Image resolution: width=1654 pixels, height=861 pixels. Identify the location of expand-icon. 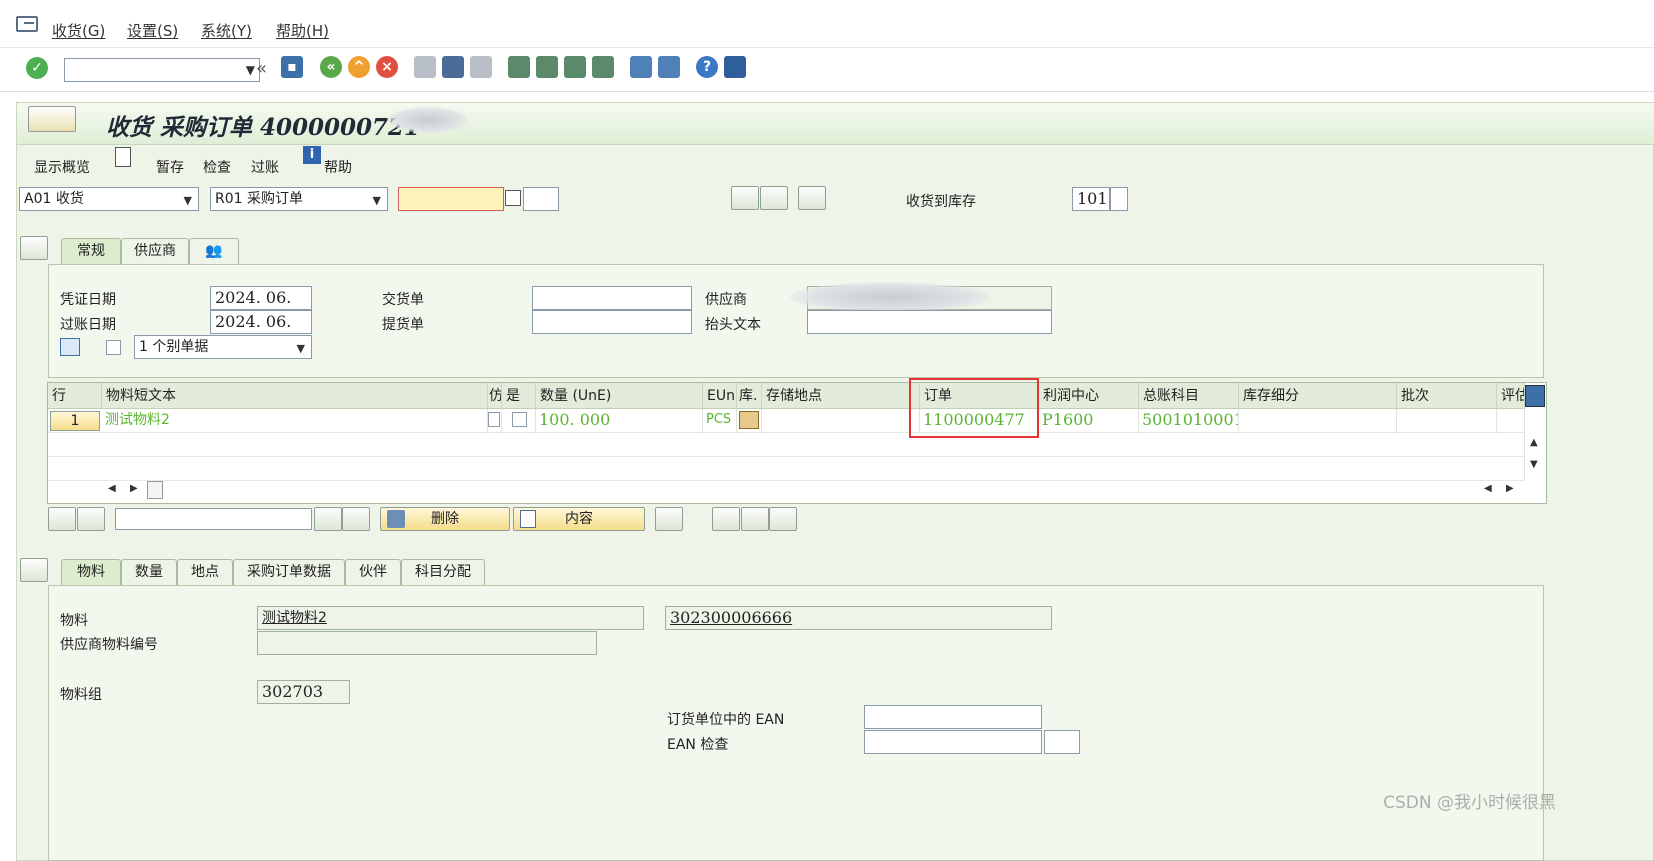
(669, 519).